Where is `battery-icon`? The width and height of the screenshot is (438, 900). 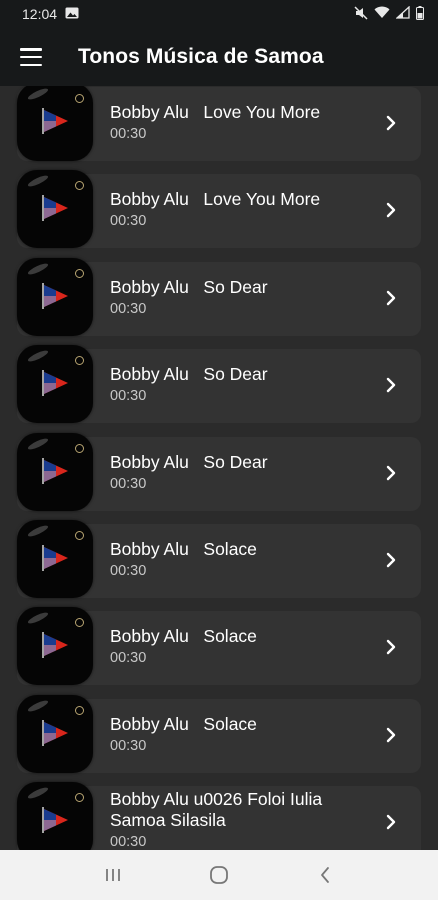 battery-icon is located at coordinates (420, 14).